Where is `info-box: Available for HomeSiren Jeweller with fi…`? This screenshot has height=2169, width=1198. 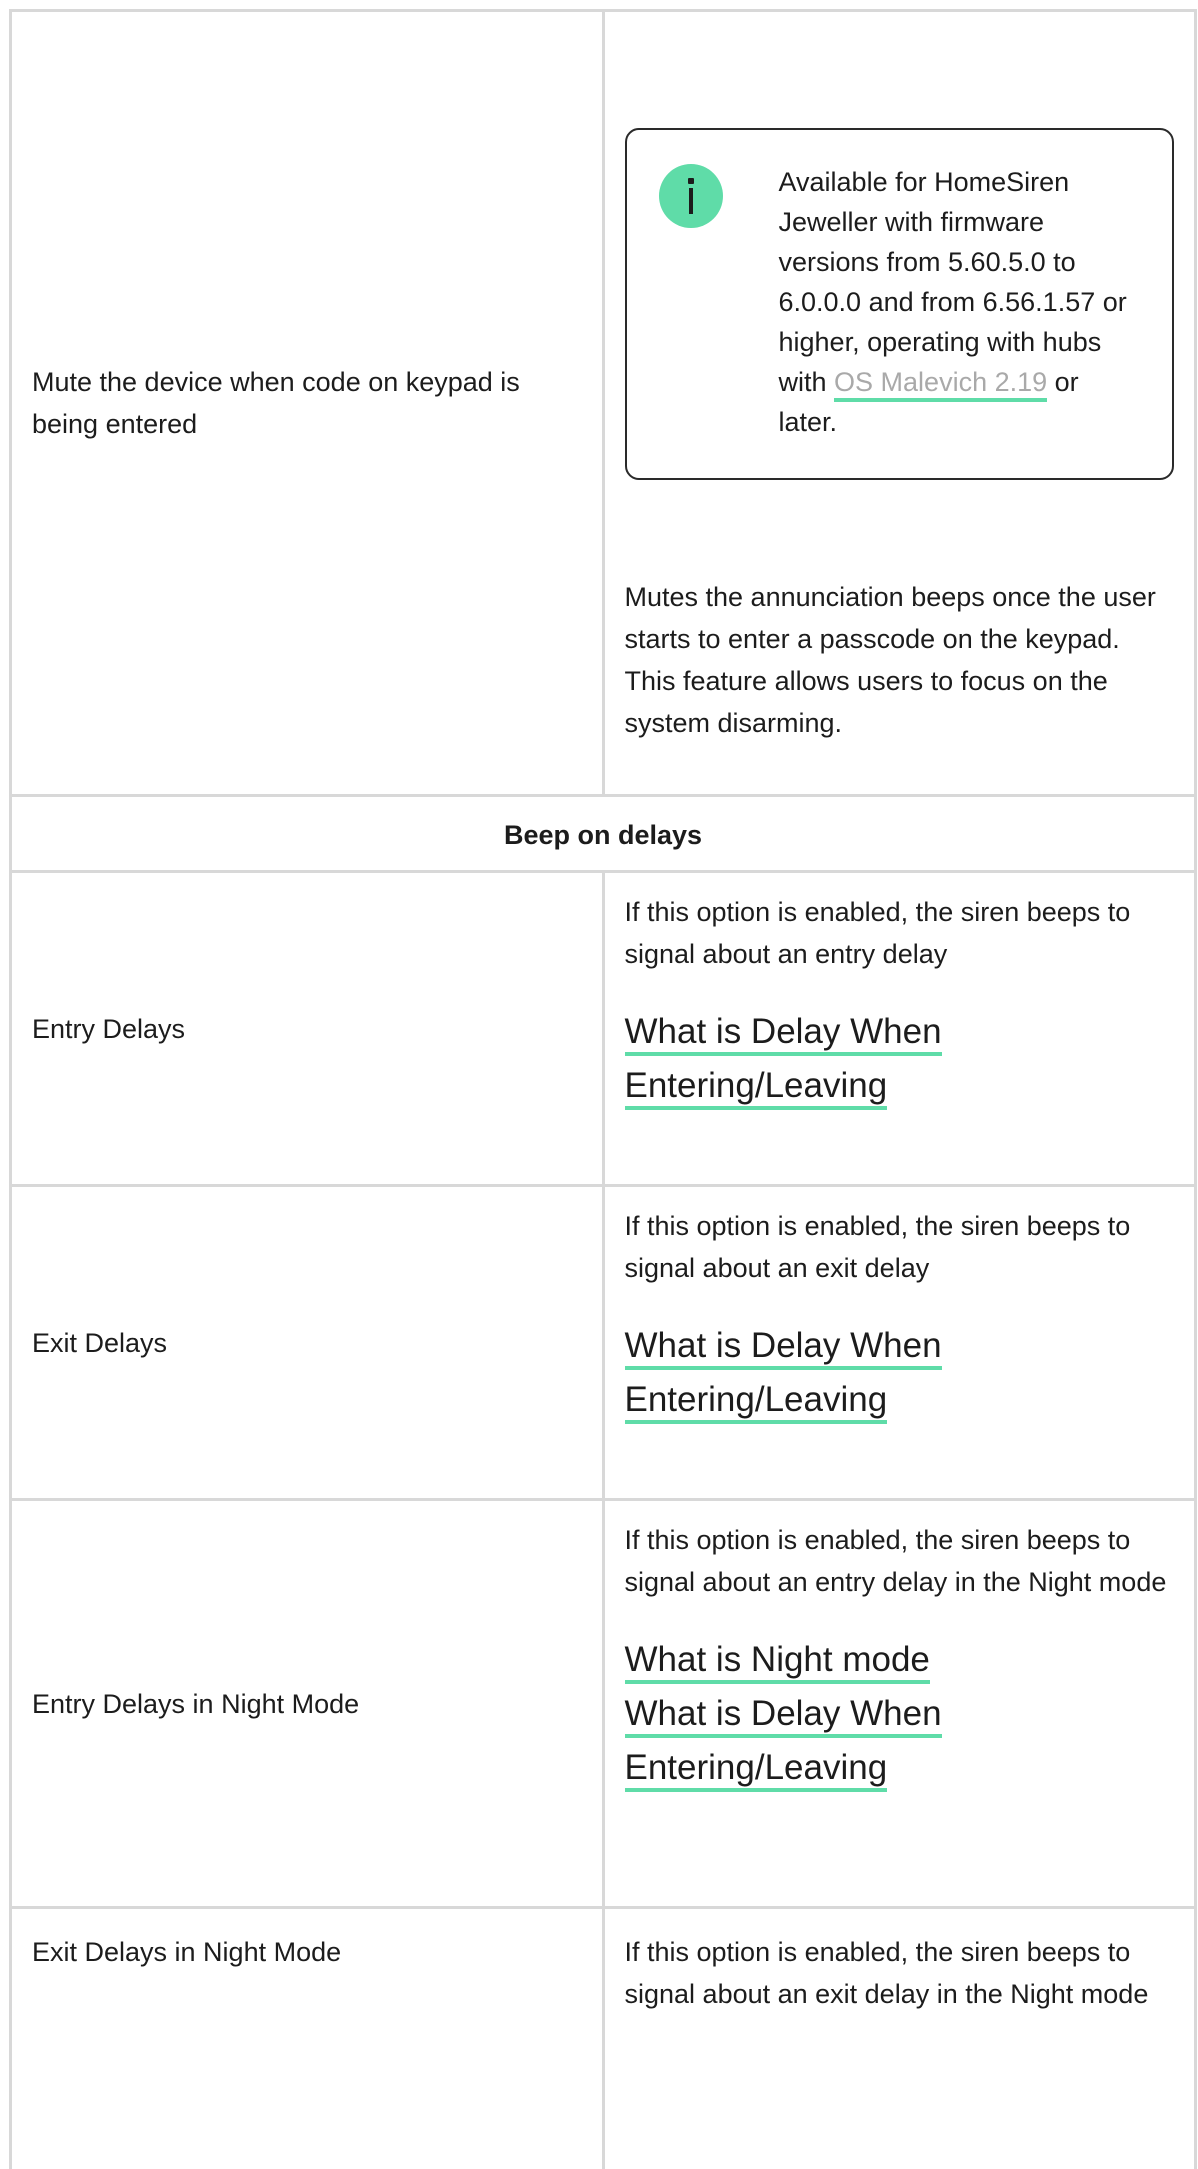
info-box: Available for HomeSiren Jeweller with fi… is located at coordinates (899, 304).